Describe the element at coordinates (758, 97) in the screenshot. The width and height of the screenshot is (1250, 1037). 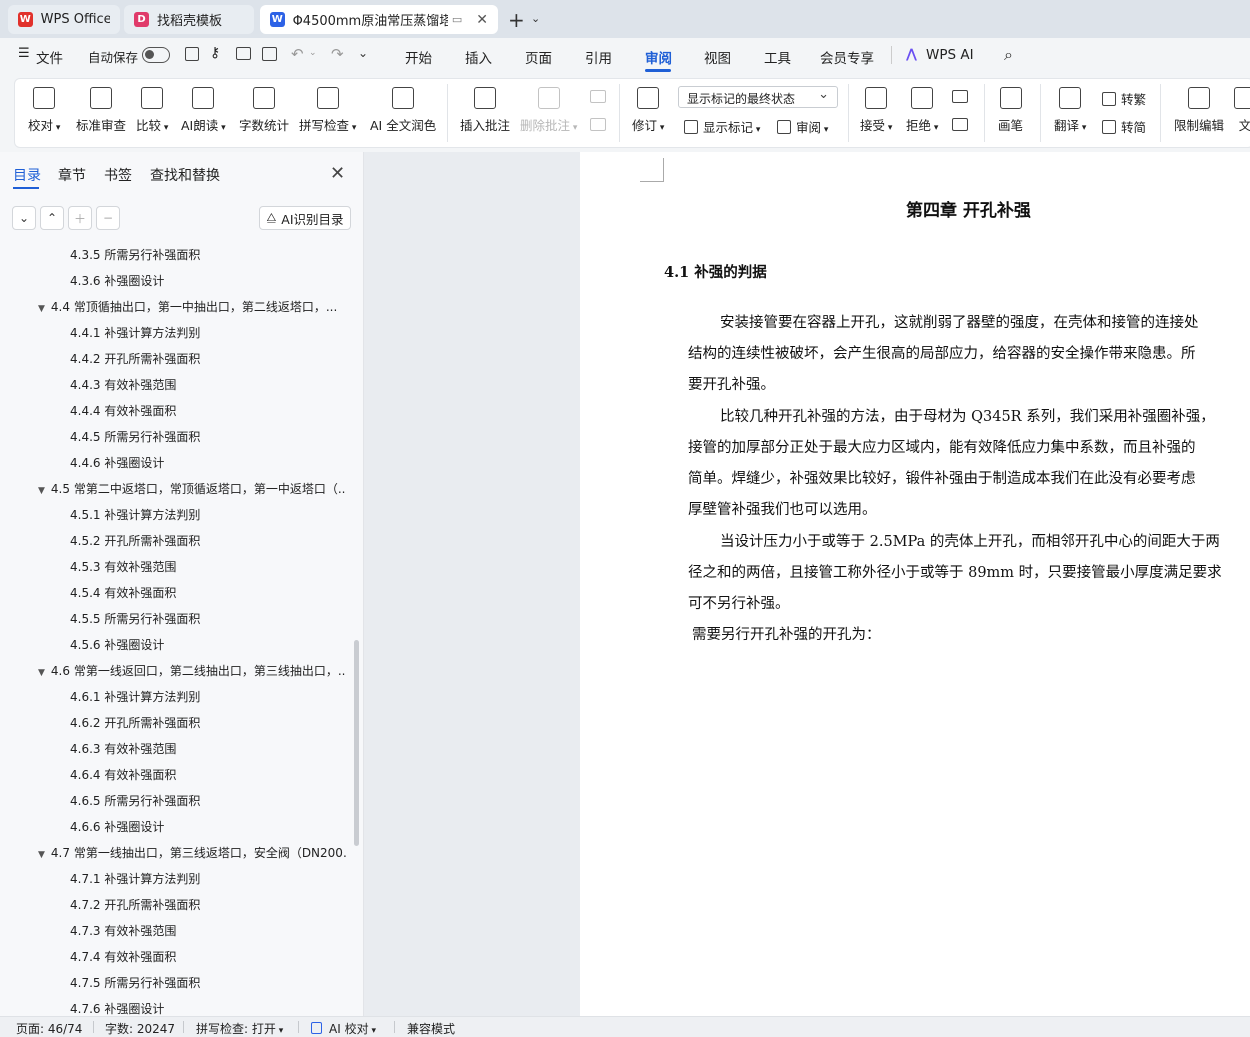
I see `markup-mode-select: 显示标记的最终状态` at that location.